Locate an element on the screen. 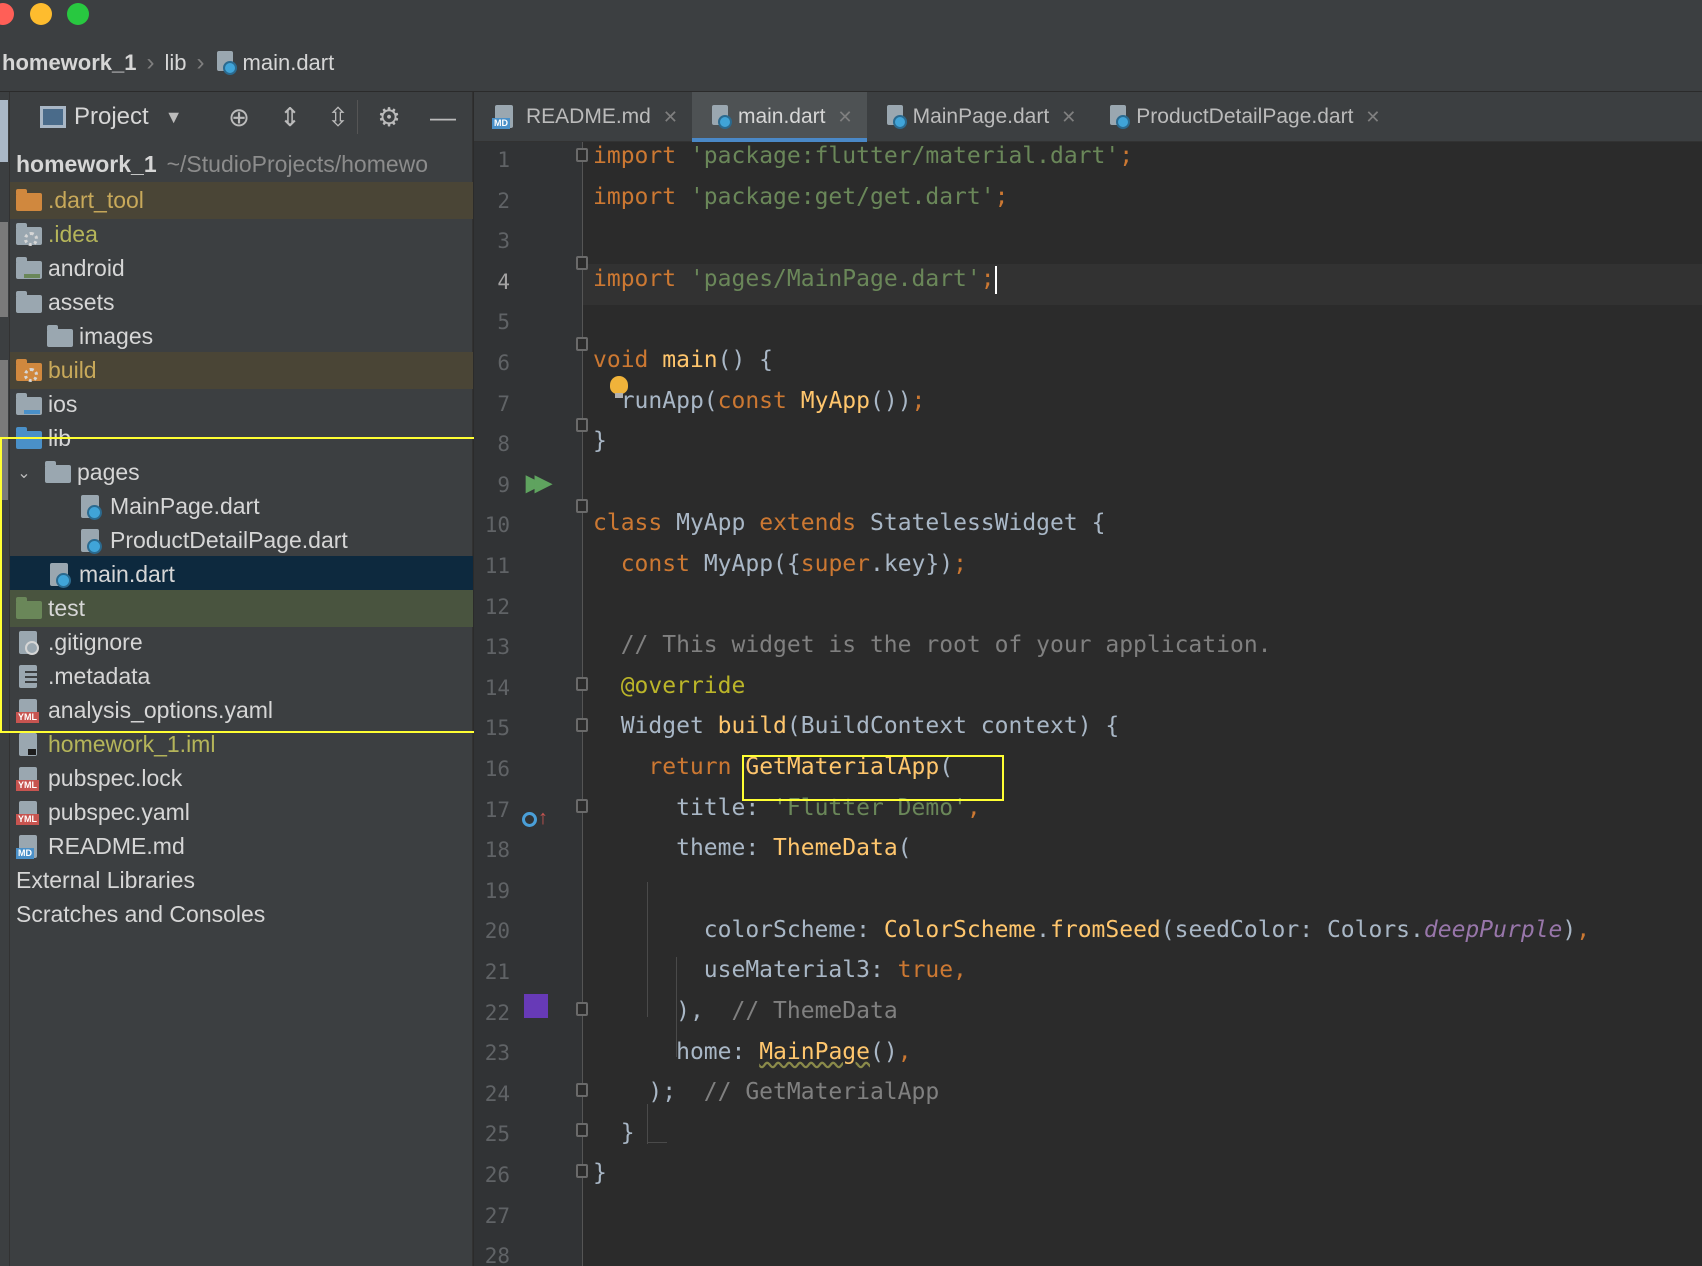  tree-item-pubspec-yaml: YML pubspec.yaml is located at coordinates (241, 812).